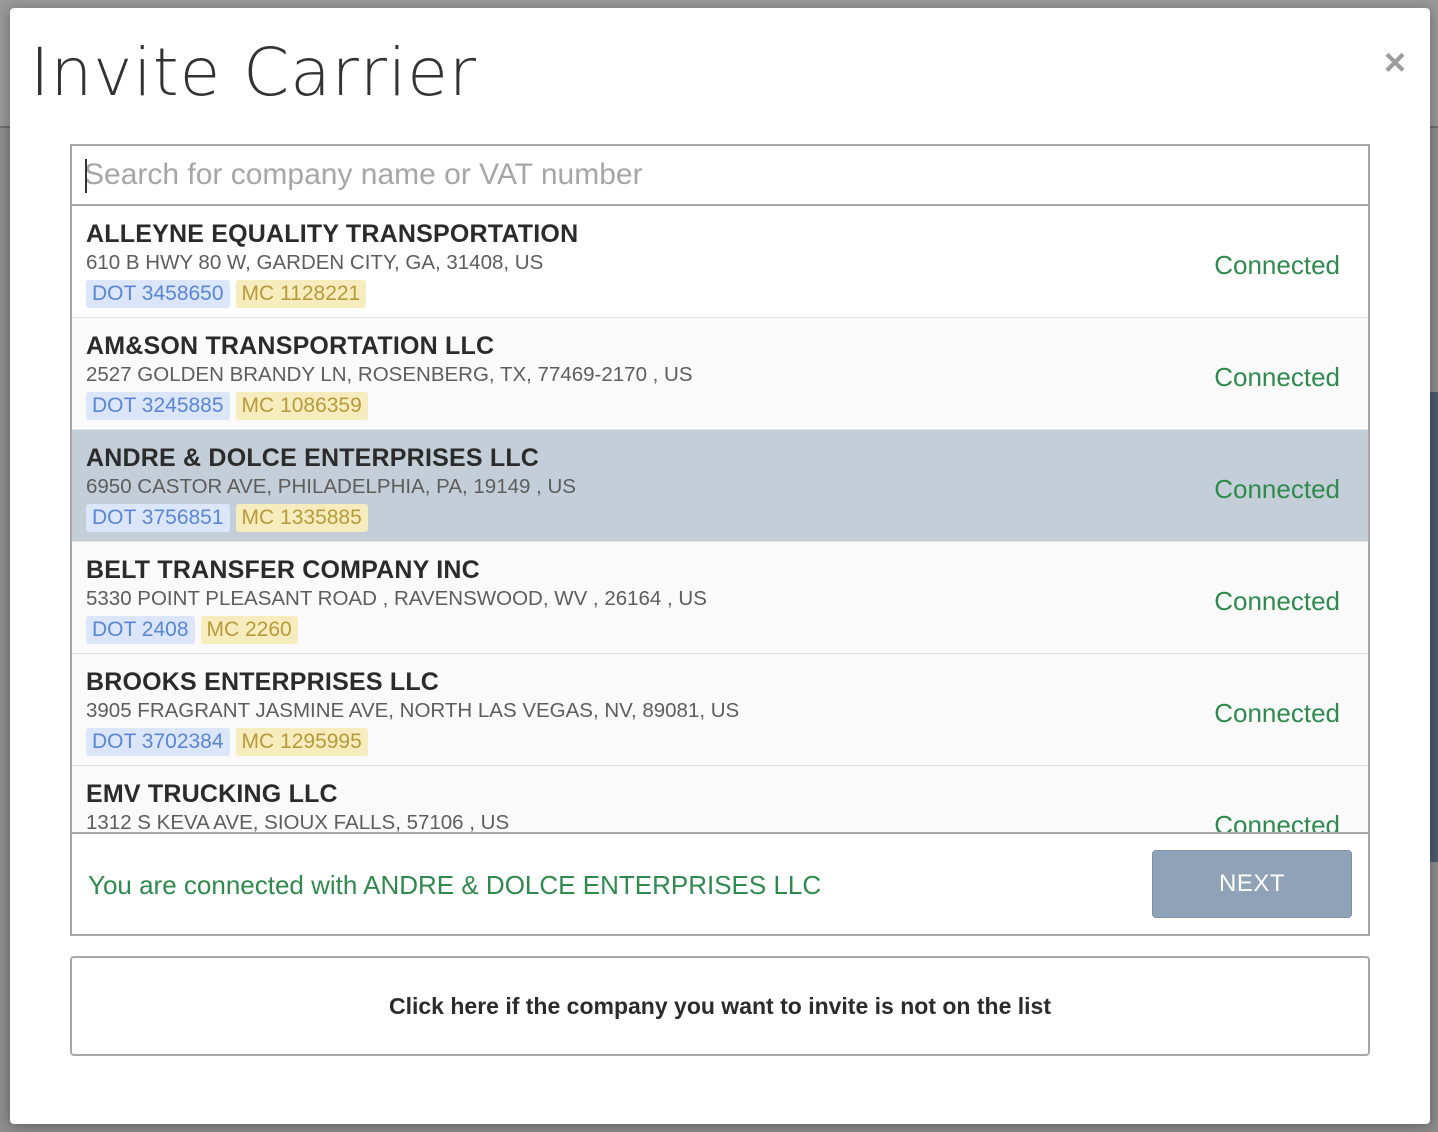  Describe the element at coordinates (86, 176) in the screenshot. I see `text-caret` at that location.